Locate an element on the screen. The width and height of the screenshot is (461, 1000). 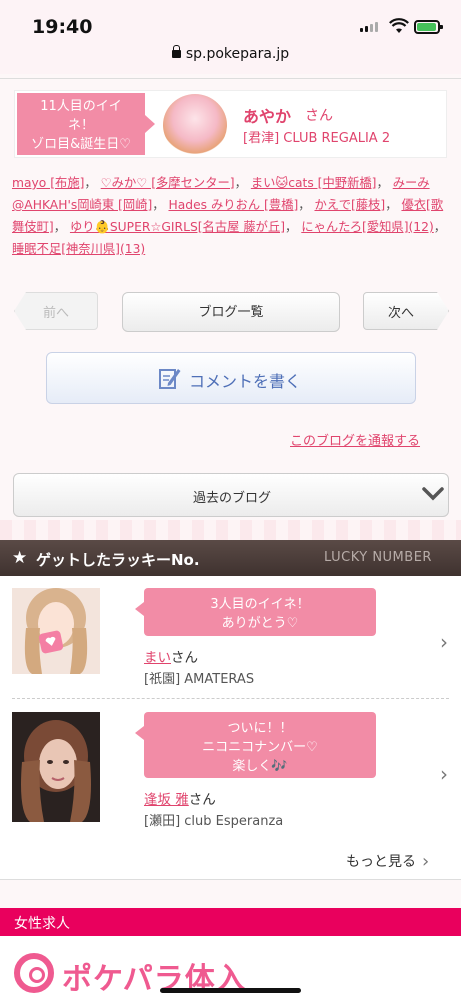
badge-line: ネ！ is located at coordinates (80, 125).